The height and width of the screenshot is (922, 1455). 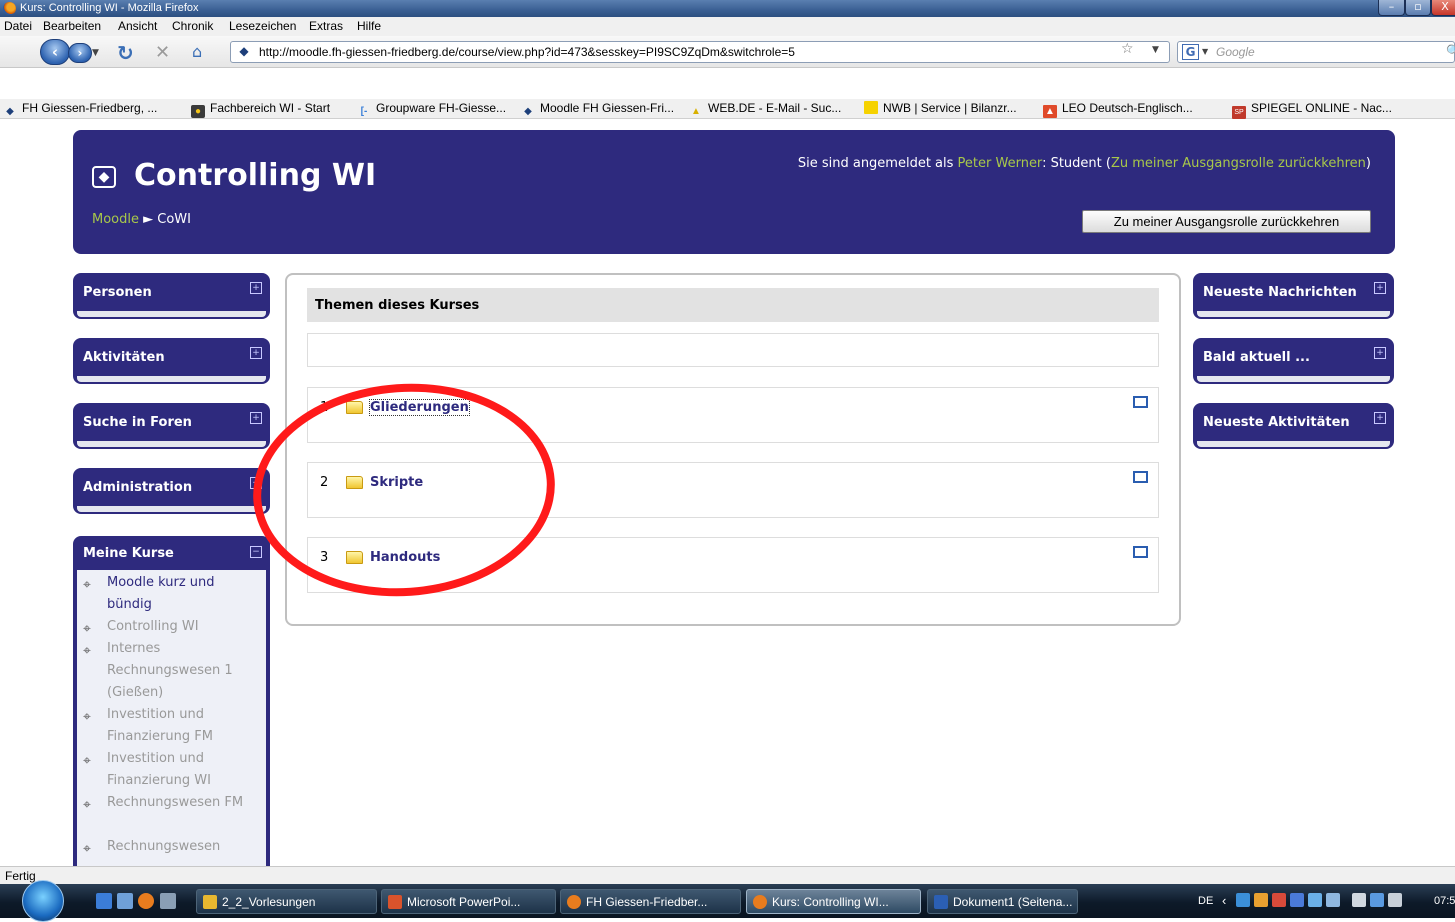 What do you see at coordinates (1280, 292) in the screenshot?
I see `block-title: Neueste Nachrichten` at bounding box center [1280, 292].